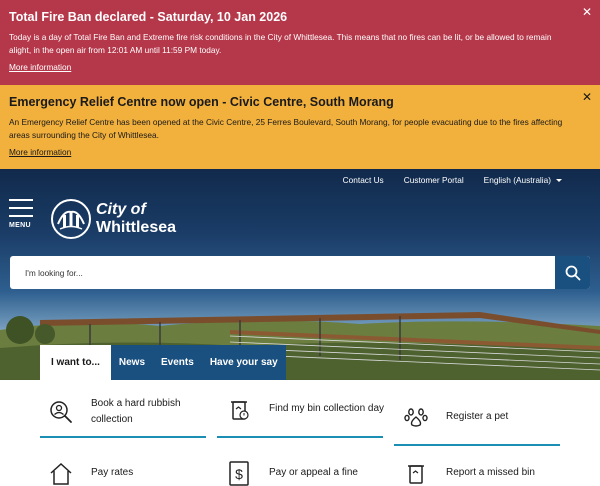  I want to click on quick-link-missed-bin: Report a missed bin, so click(483, 473).